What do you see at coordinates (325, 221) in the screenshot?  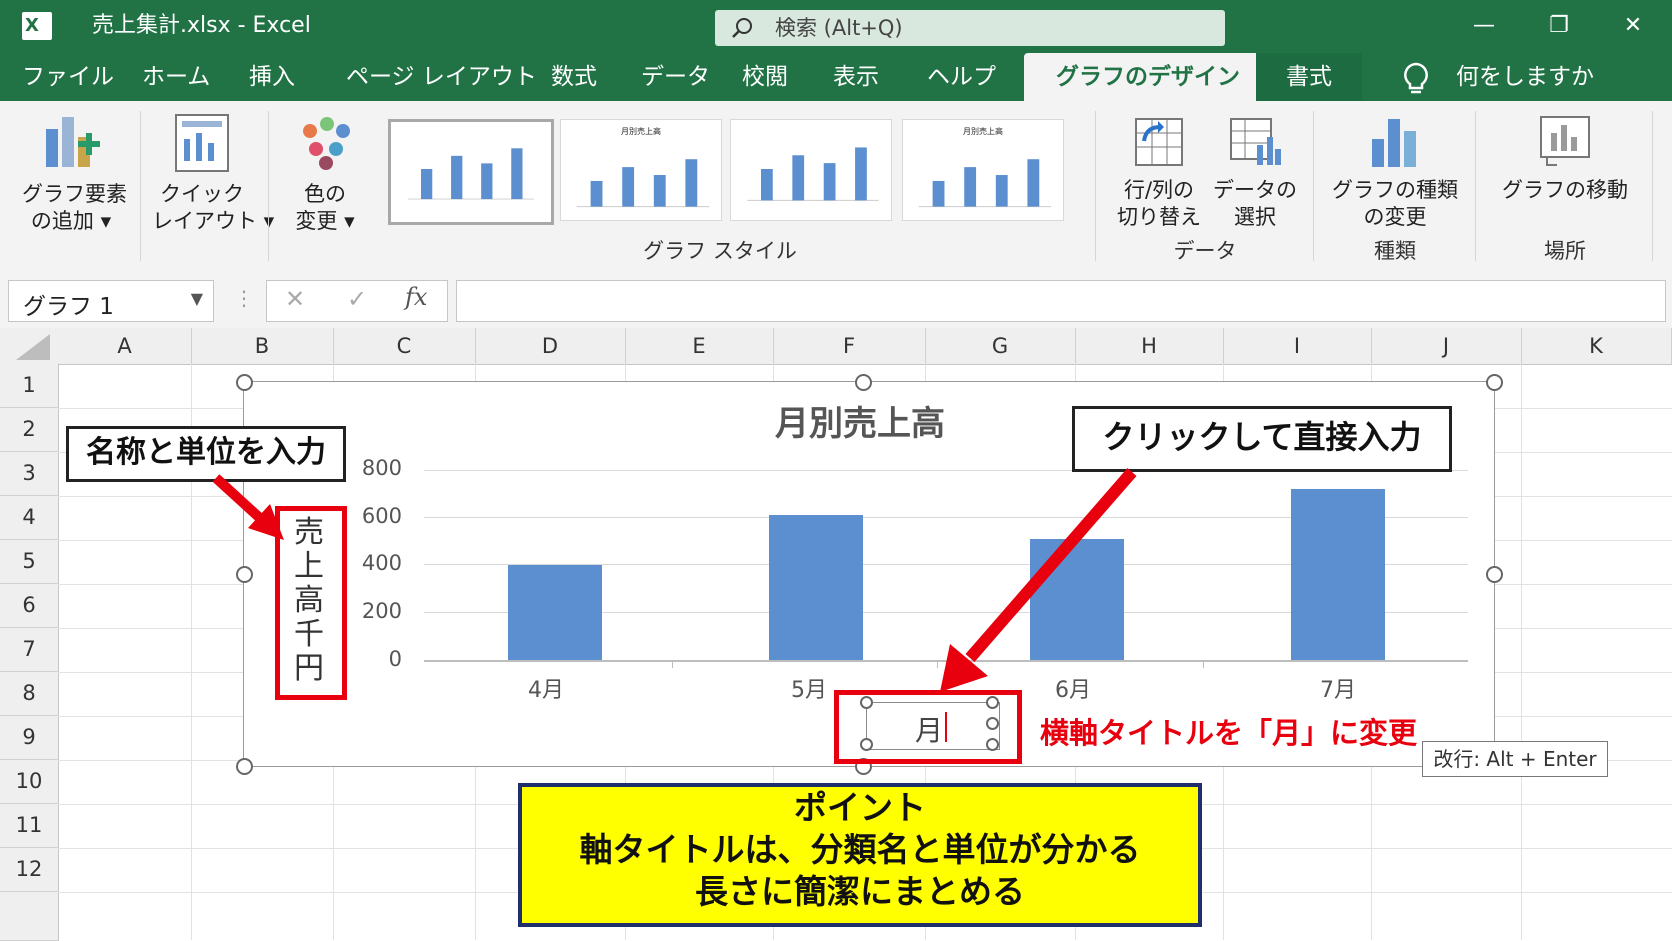 I see `change-colors-label-2: 変更 ▾` at bounding box center [325, 221].